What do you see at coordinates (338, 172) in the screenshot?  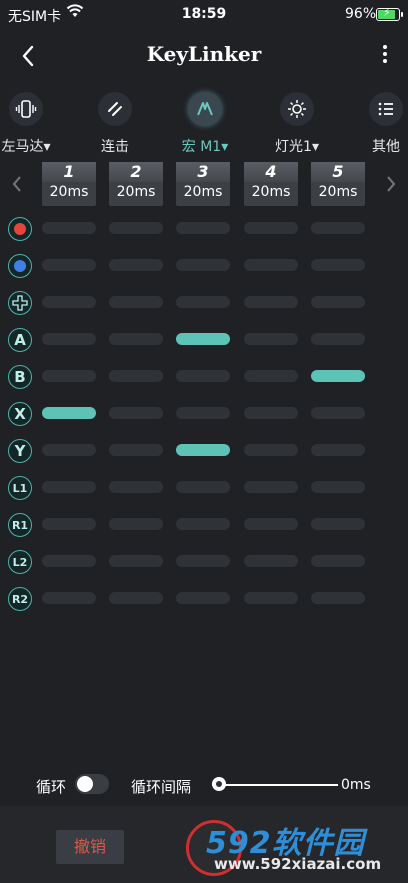 I see `step-number: 5` at bounding box center [338, 172].